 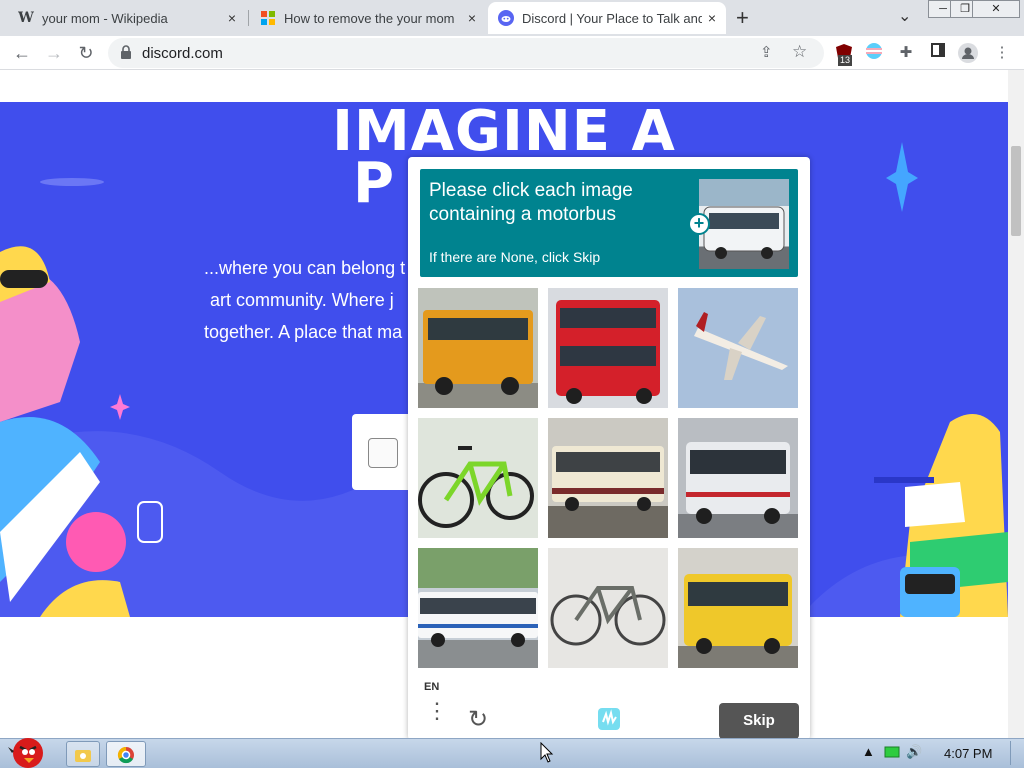 I want to click on challenge-tile-tram-bus, so click(x=608, y=478).